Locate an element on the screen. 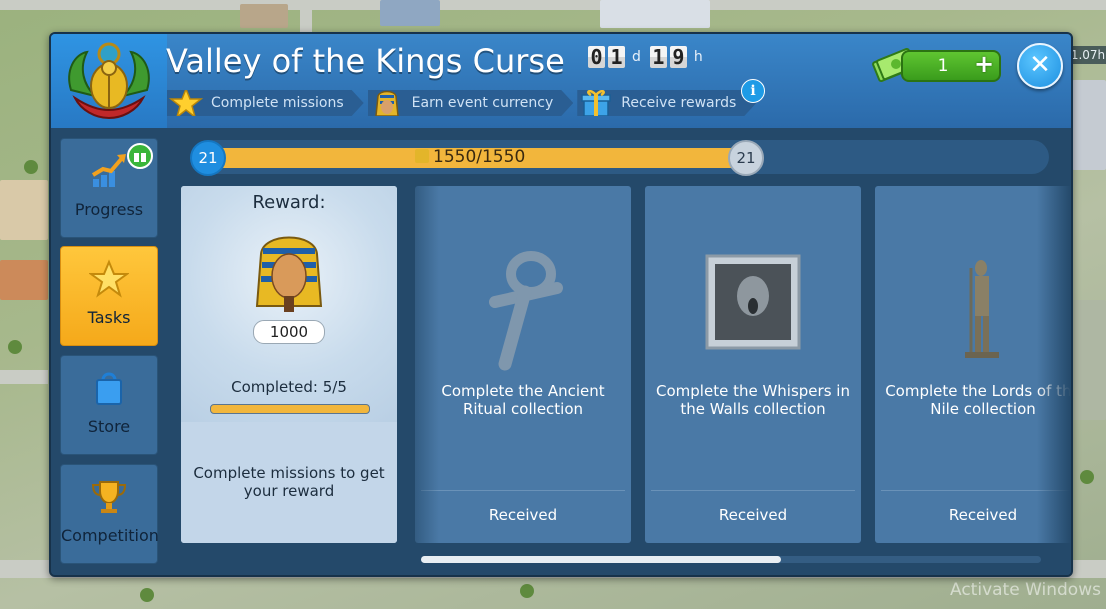 Image resolution: width=1106 pixels, height=609 pixels. reward-message: Complete missions to get your reward is located at coordinates (289, 482).